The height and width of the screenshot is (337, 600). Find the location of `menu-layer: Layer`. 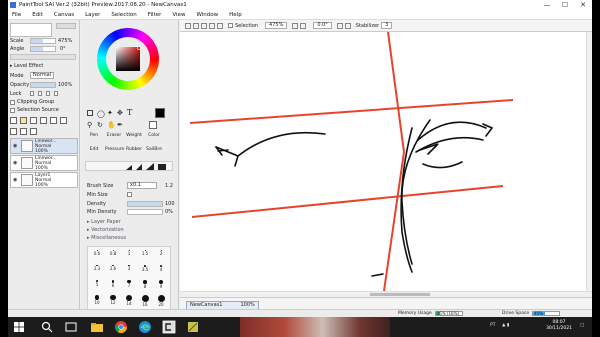

menu-layer: Layer is located at coordinates (92, 15).